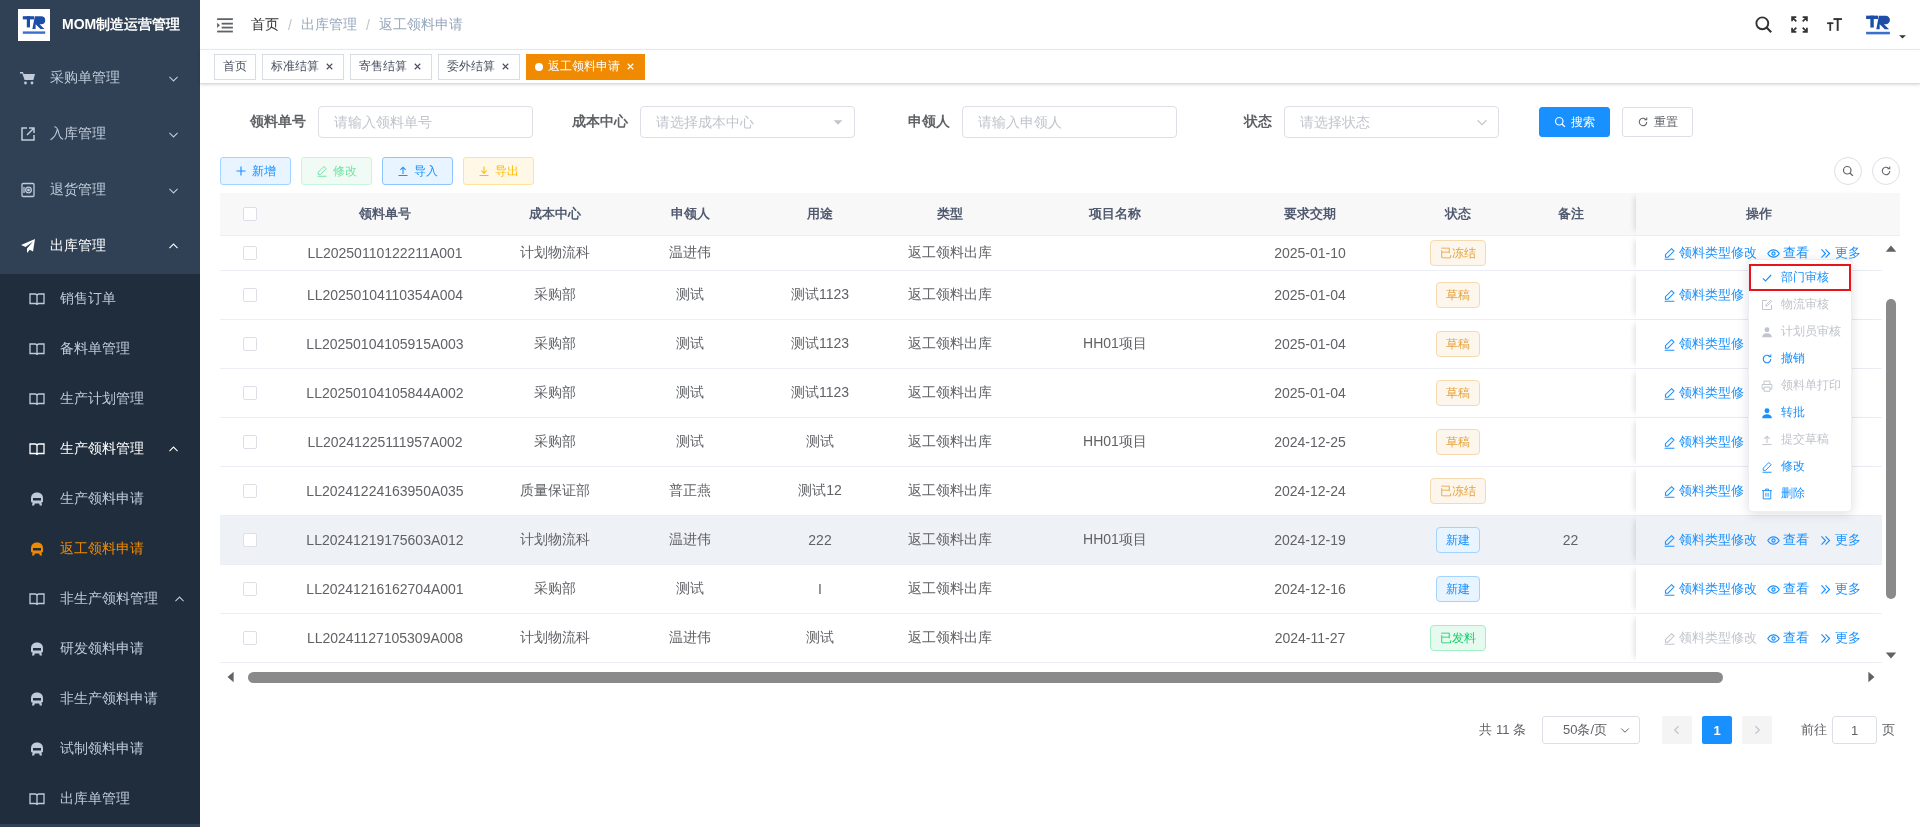 The image size is (1920, 827). I want to click on page-size-select: 50条/页, so click(1591, 730).